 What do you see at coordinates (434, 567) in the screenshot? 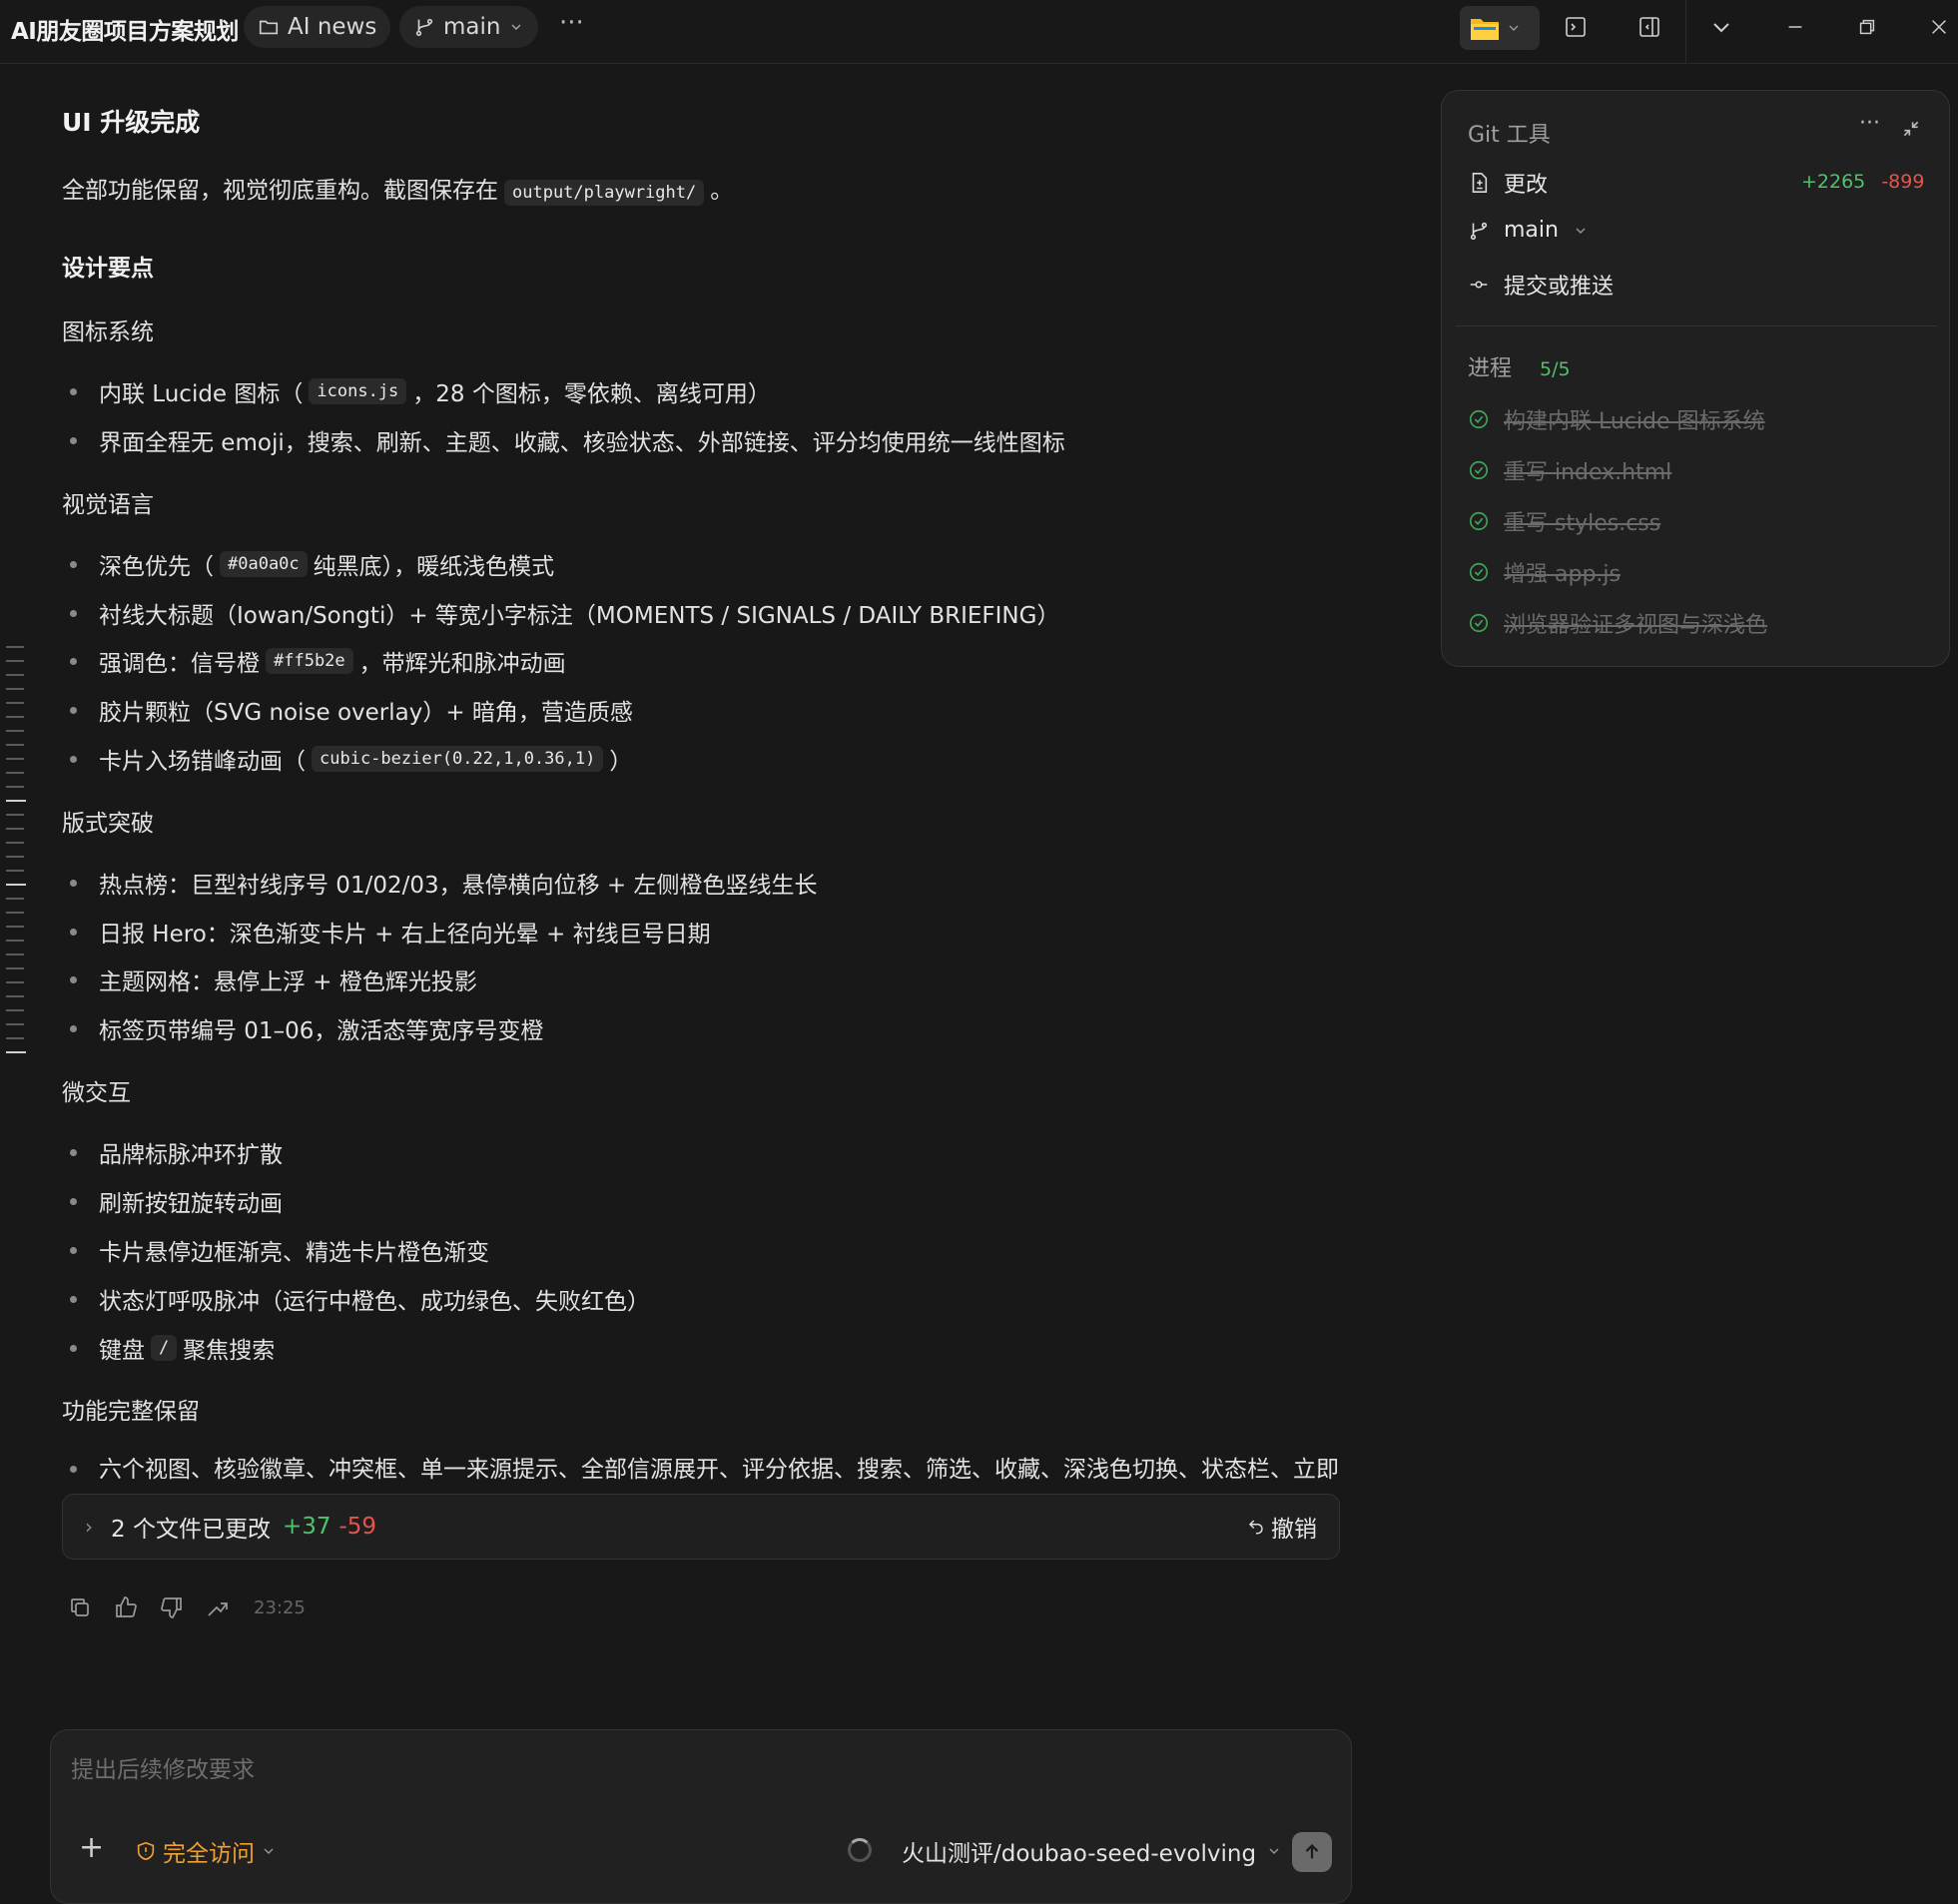
I see `list-text: 纯黑底），暖纸浅色模式` at bounding box center [434, 567].